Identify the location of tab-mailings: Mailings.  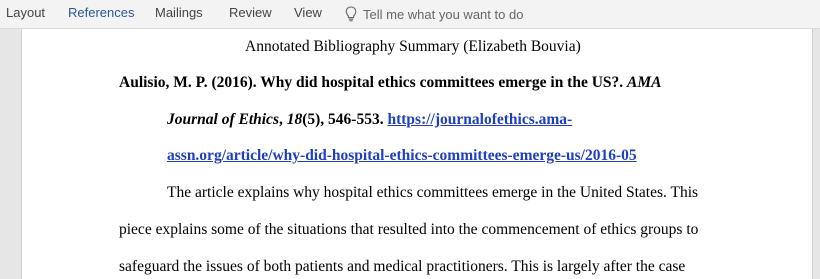
(179, 14).